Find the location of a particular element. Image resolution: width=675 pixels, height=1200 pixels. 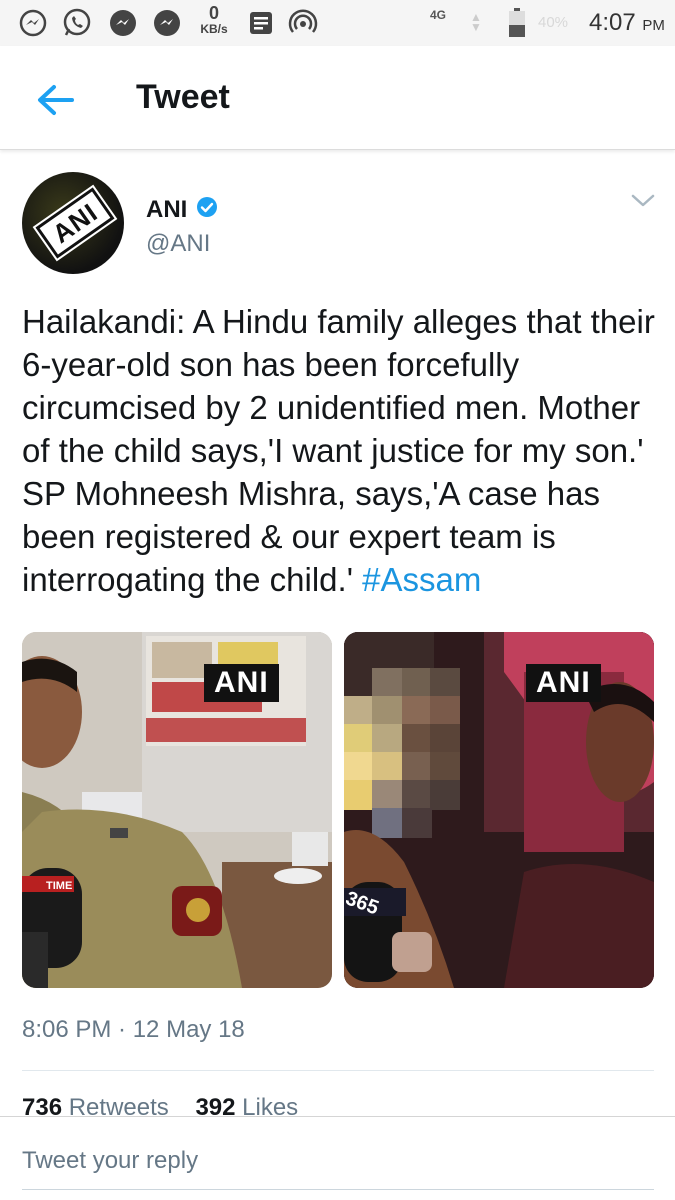

whatsapp-icon is located at coordinates (77, 23).